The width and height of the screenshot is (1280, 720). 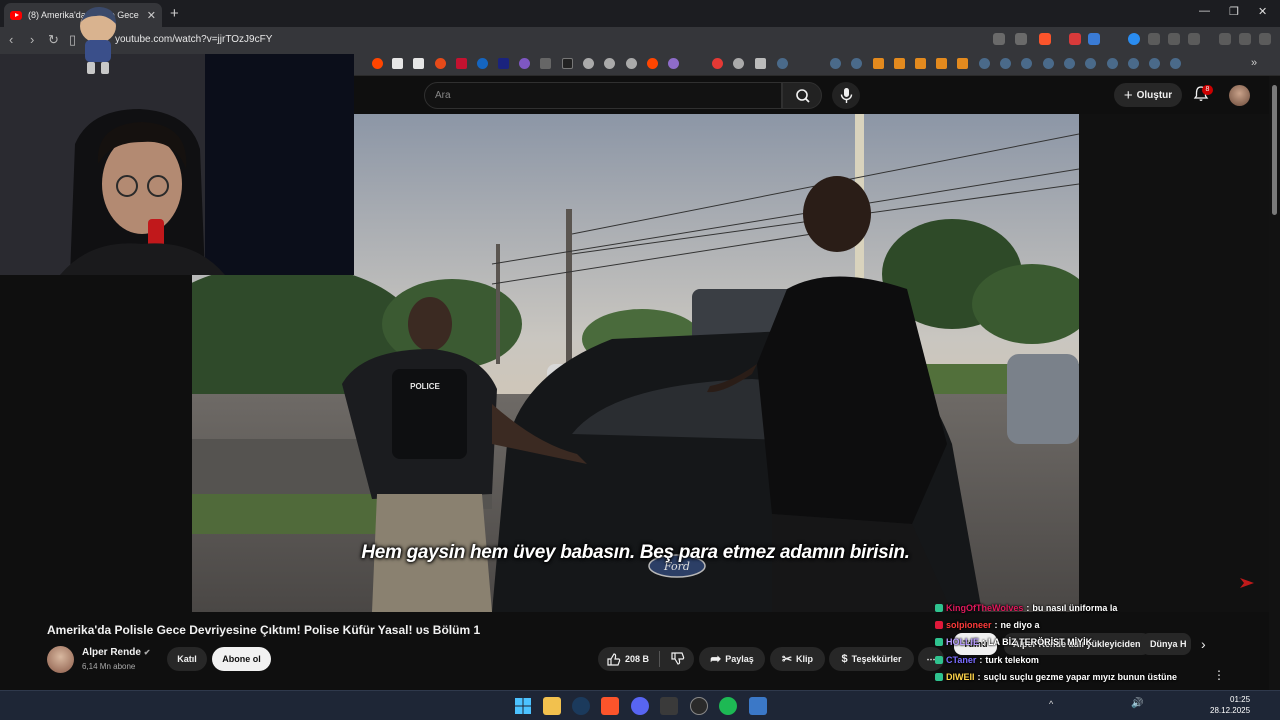 I want to click on channel-avatar, so click(x=60, y=659).